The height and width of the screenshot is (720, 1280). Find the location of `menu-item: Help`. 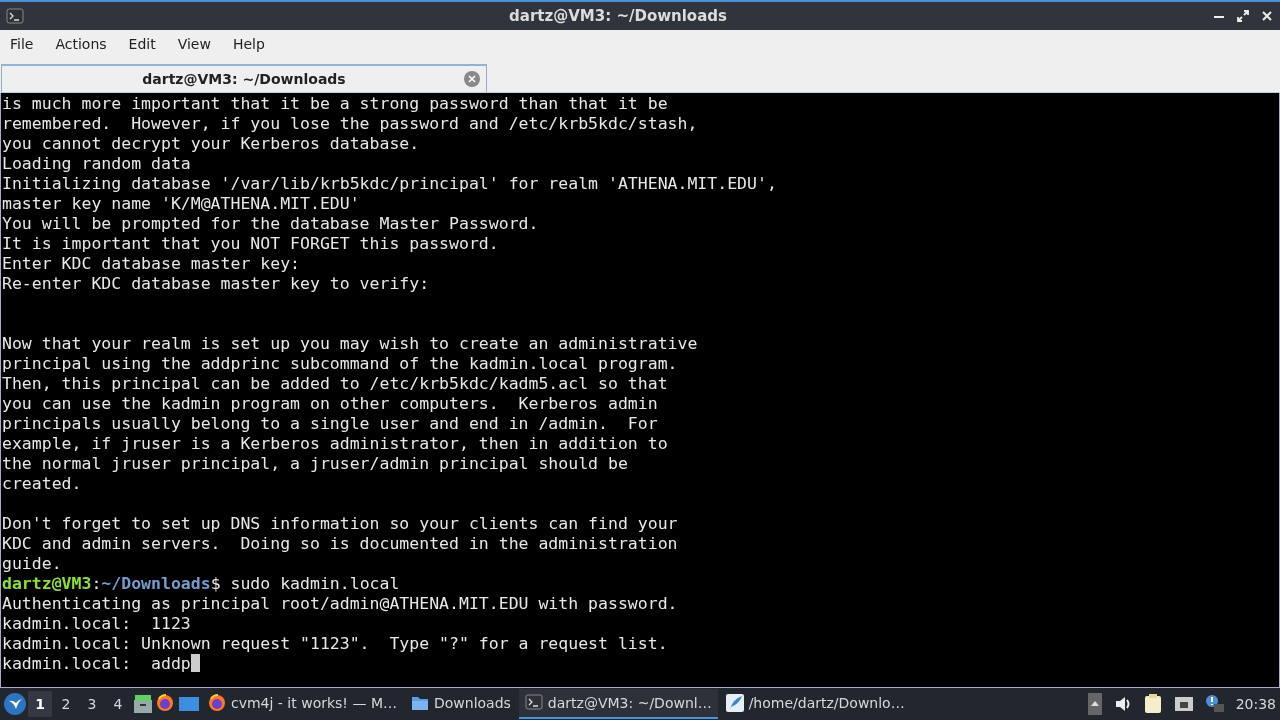

menu-item: Help is located at coordinates (248, 44).